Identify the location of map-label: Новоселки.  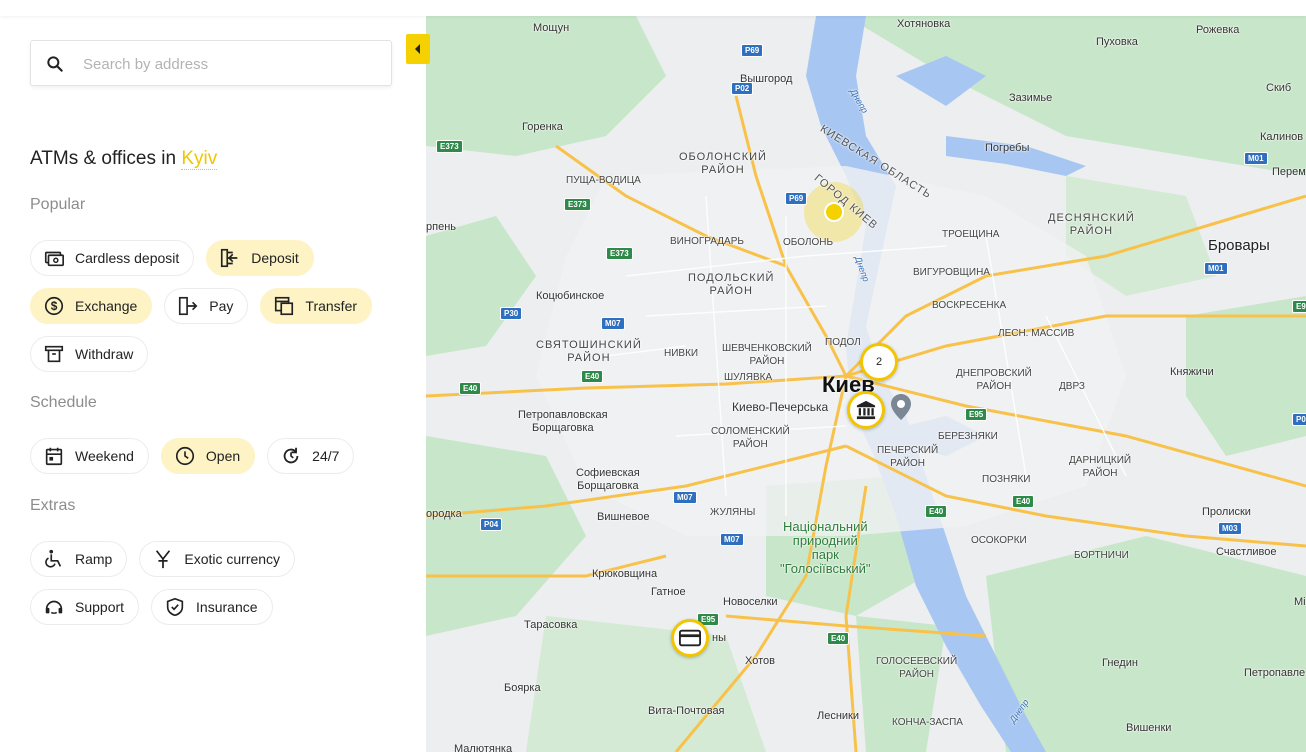
(750, 602).